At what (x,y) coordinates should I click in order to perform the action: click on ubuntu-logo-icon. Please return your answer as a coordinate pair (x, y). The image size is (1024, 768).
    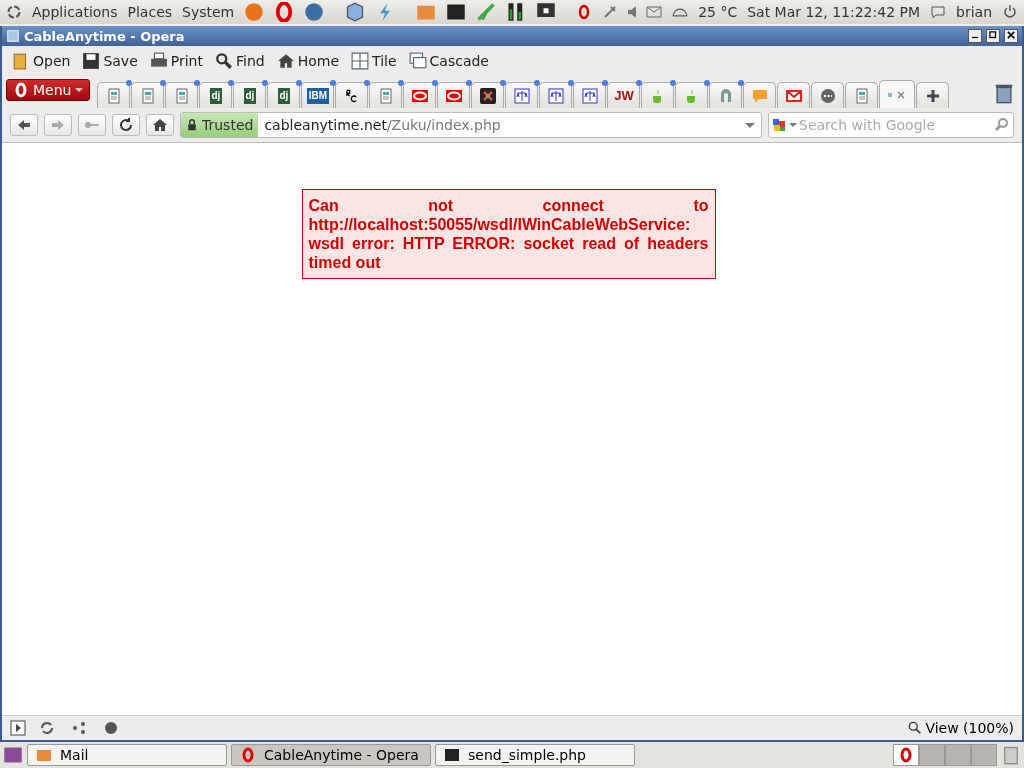
    Looking at the image, I should click on (14, 12).